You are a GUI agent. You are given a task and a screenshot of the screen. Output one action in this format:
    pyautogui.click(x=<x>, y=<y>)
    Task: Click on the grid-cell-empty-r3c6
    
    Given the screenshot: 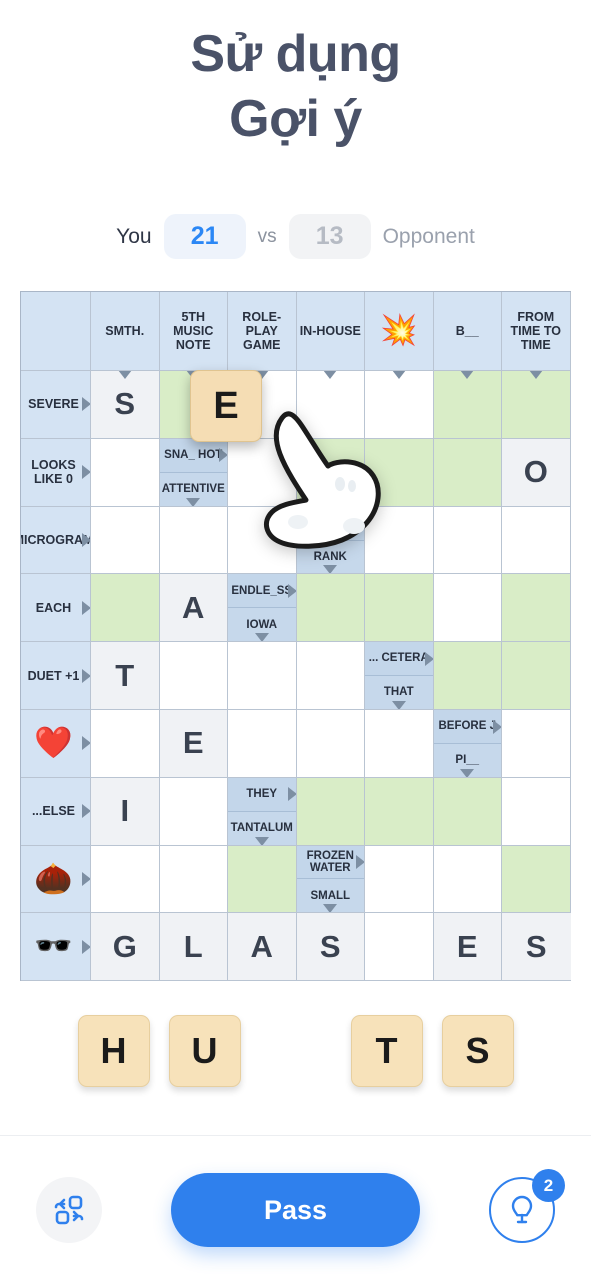 What is the action you would take?
    pyautogui.click(x=467, y=540)
    